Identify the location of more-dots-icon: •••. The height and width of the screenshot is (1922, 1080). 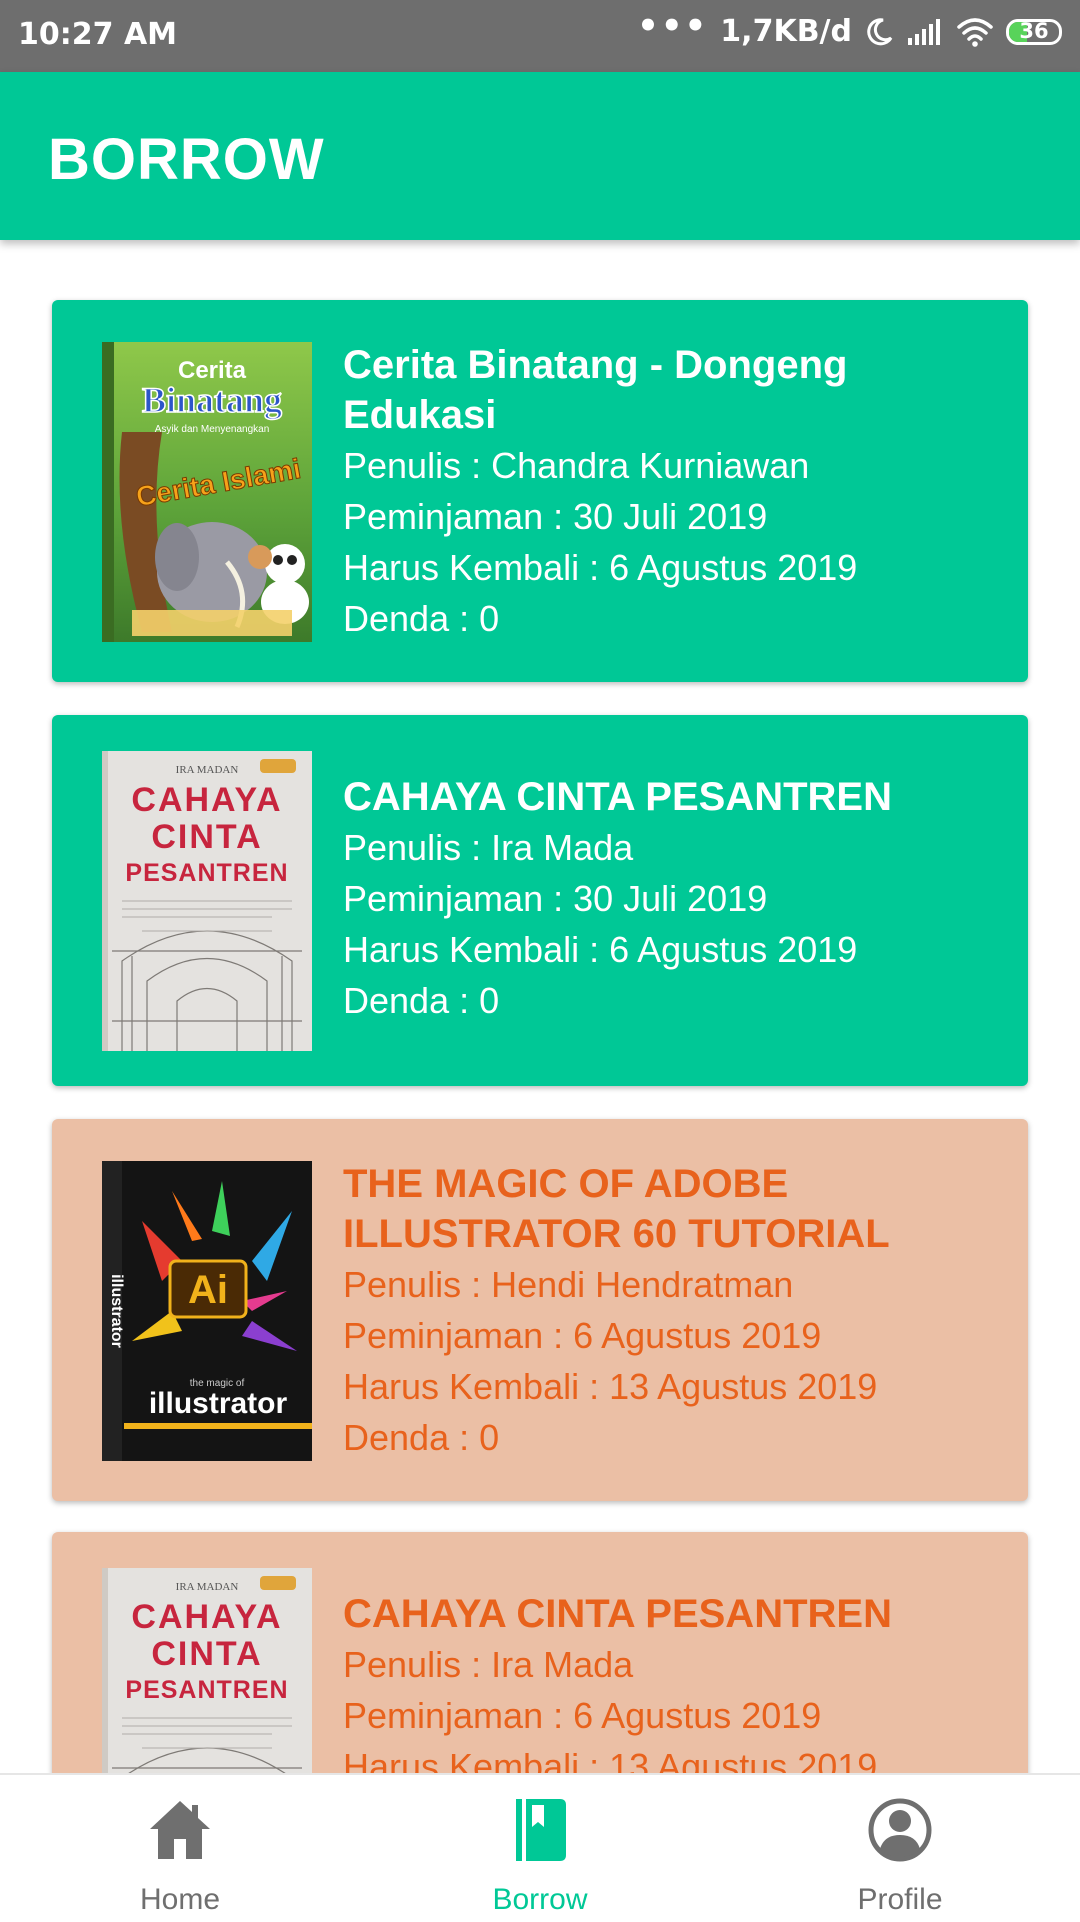
(673, 25).